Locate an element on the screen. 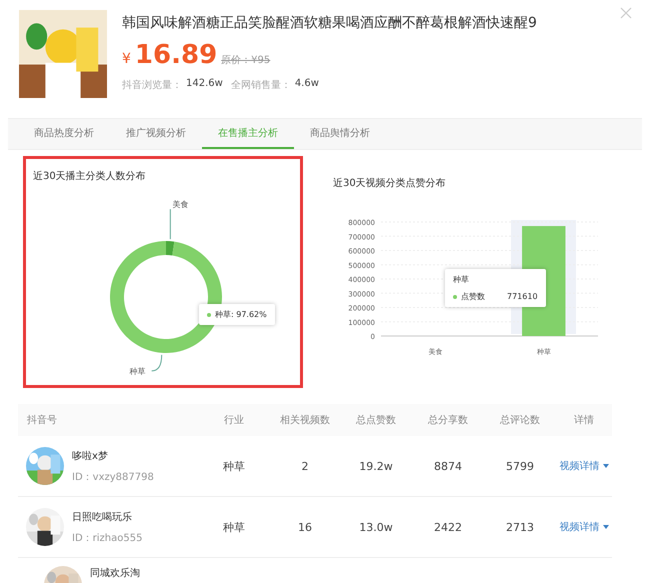 This screenshot has width=650, height=583. stat-value: 4.6w is located at coordinates (306, 84).